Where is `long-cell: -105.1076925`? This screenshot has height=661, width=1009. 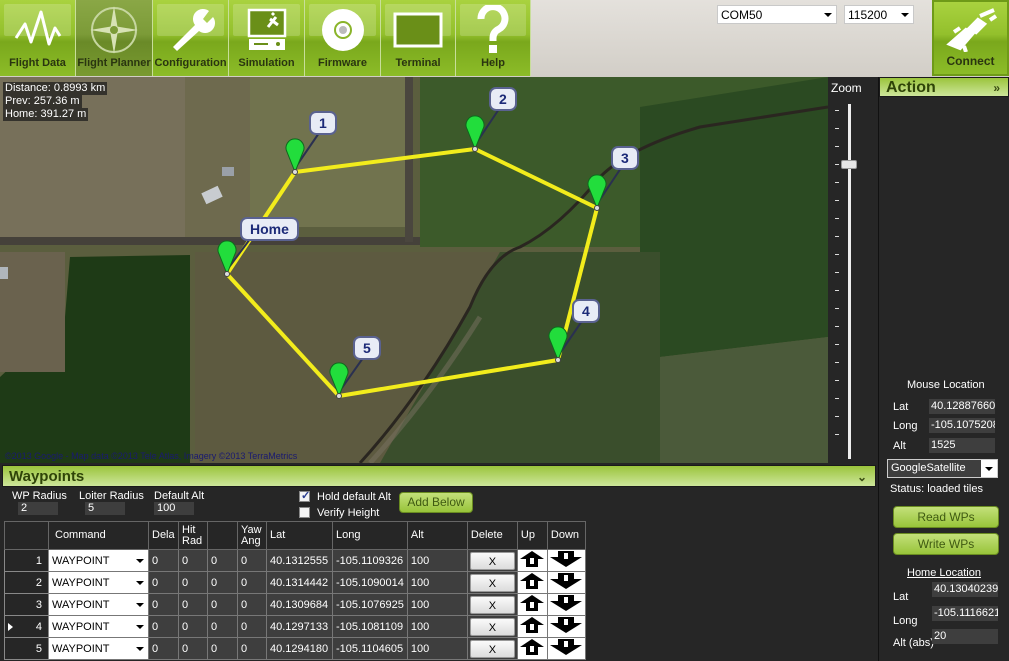
long-cell: -105.1076925 is located at coordinates (370, 604).